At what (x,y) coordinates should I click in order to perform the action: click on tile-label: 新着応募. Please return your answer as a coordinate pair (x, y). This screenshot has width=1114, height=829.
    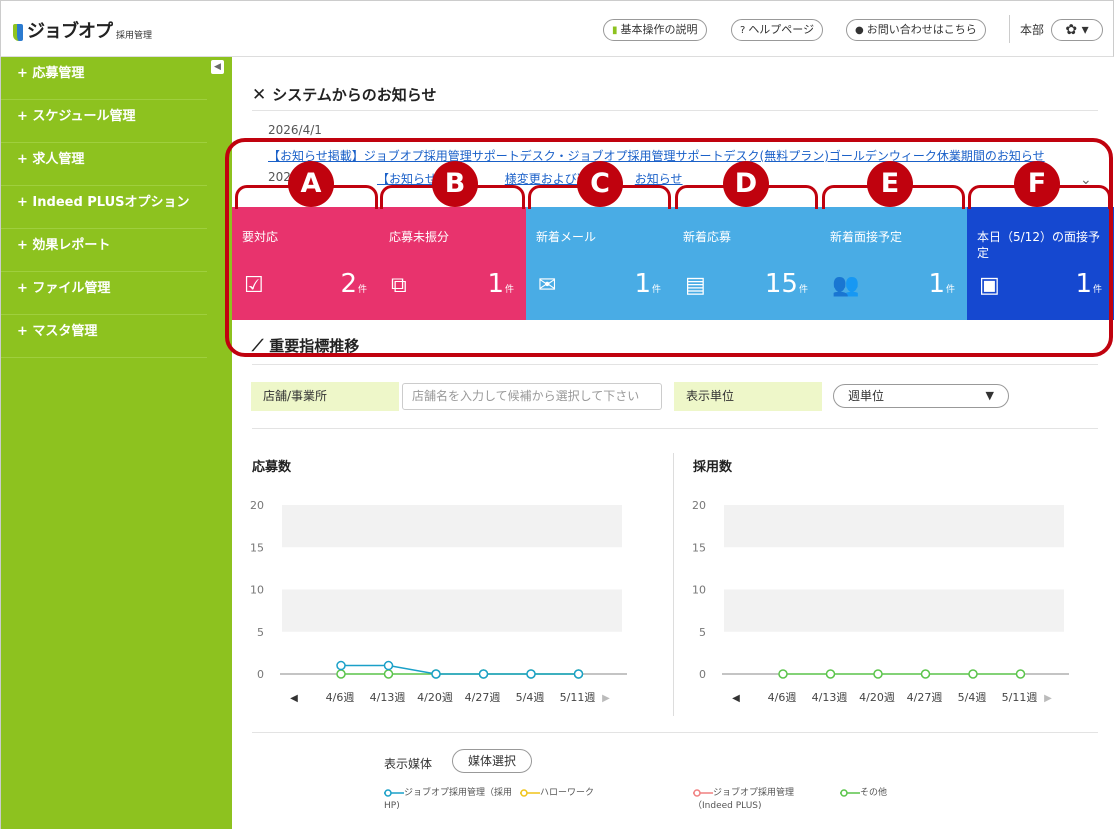
    Looking at the image, I should click on (707, 237).